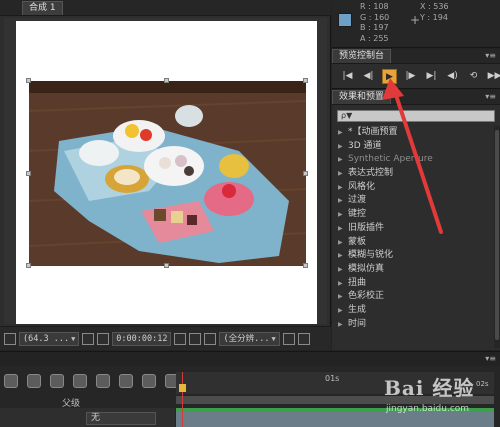 The image size is (500, 427). Describe the element at coordinates (49, 338) in the screenshot. I see `magnification-dropdown: (64.3 ... ▼` at that location.